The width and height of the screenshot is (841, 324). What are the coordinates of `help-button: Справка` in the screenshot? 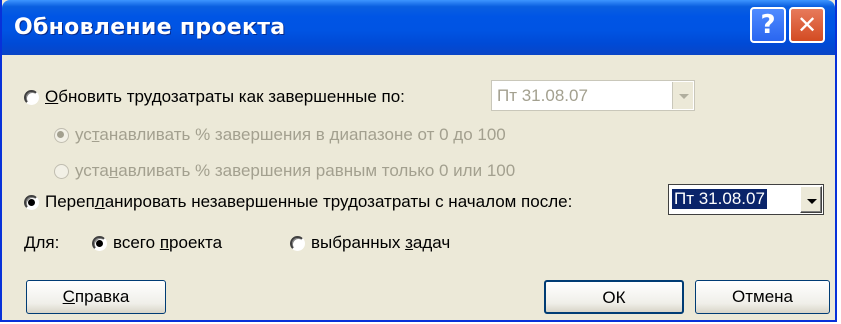 It's located at (96, 297).